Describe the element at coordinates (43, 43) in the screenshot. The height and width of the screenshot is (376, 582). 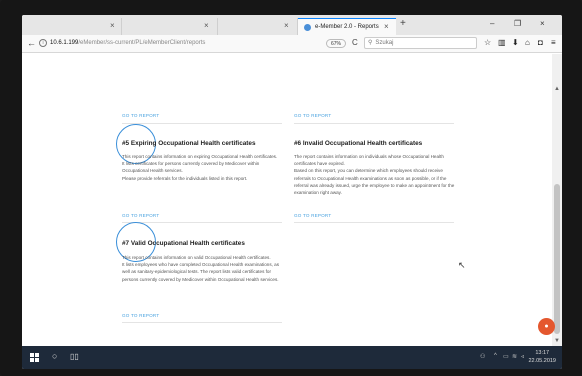
I see `site-info-icon: i` at that location.